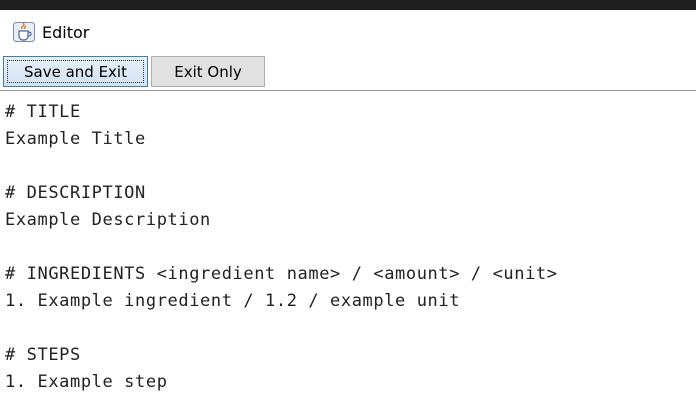  What do you see at coordinates (43, 355) in the screenshot?
I see `editor-line: # STEPS` at bounding box center [43, 355].